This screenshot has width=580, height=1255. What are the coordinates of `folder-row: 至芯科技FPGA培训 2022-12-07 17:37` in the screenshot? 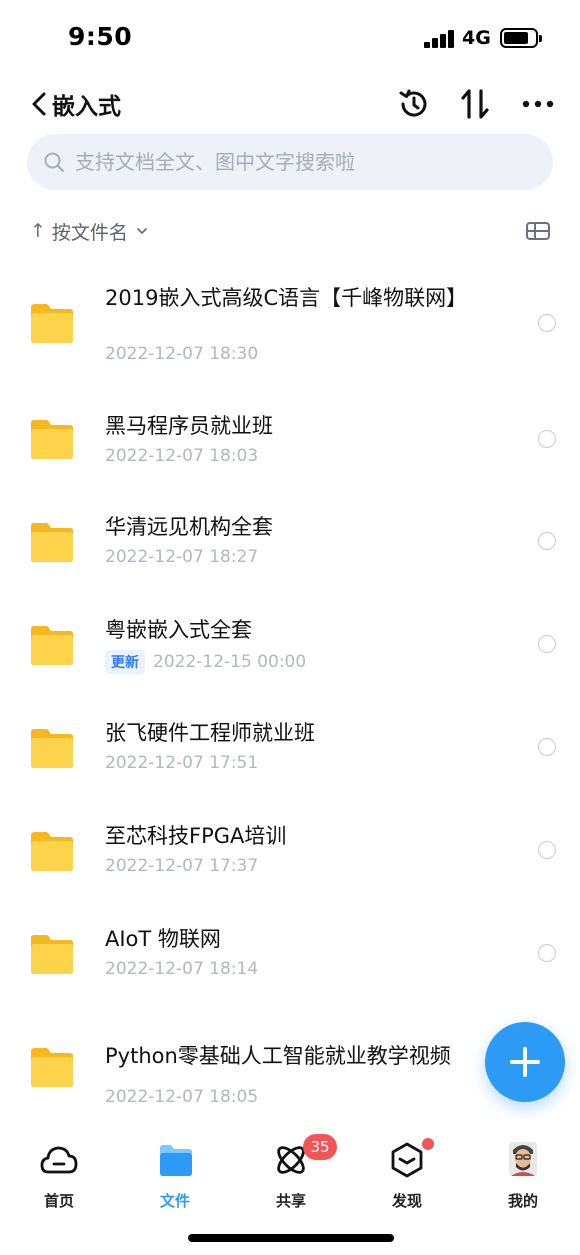 It's located at (290, 847).